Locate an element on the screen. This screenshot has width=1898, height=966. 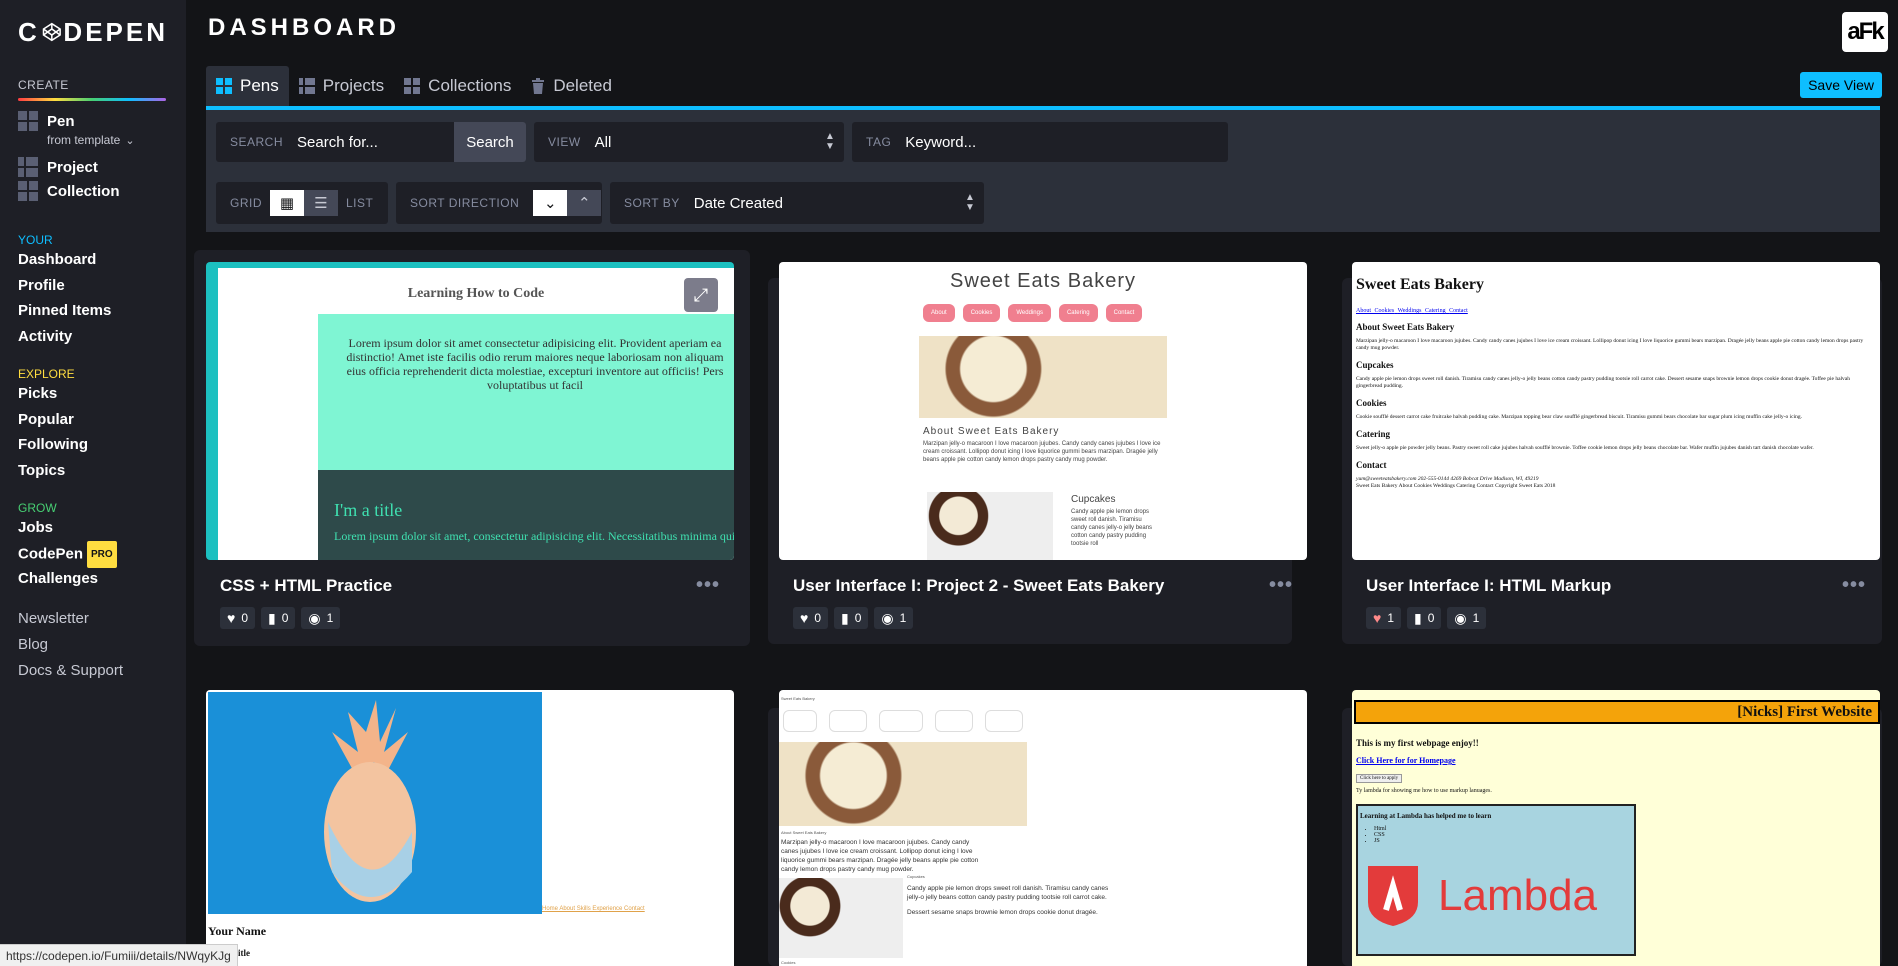
nav-jobs: Jobs is located at coordinates (93, 528).